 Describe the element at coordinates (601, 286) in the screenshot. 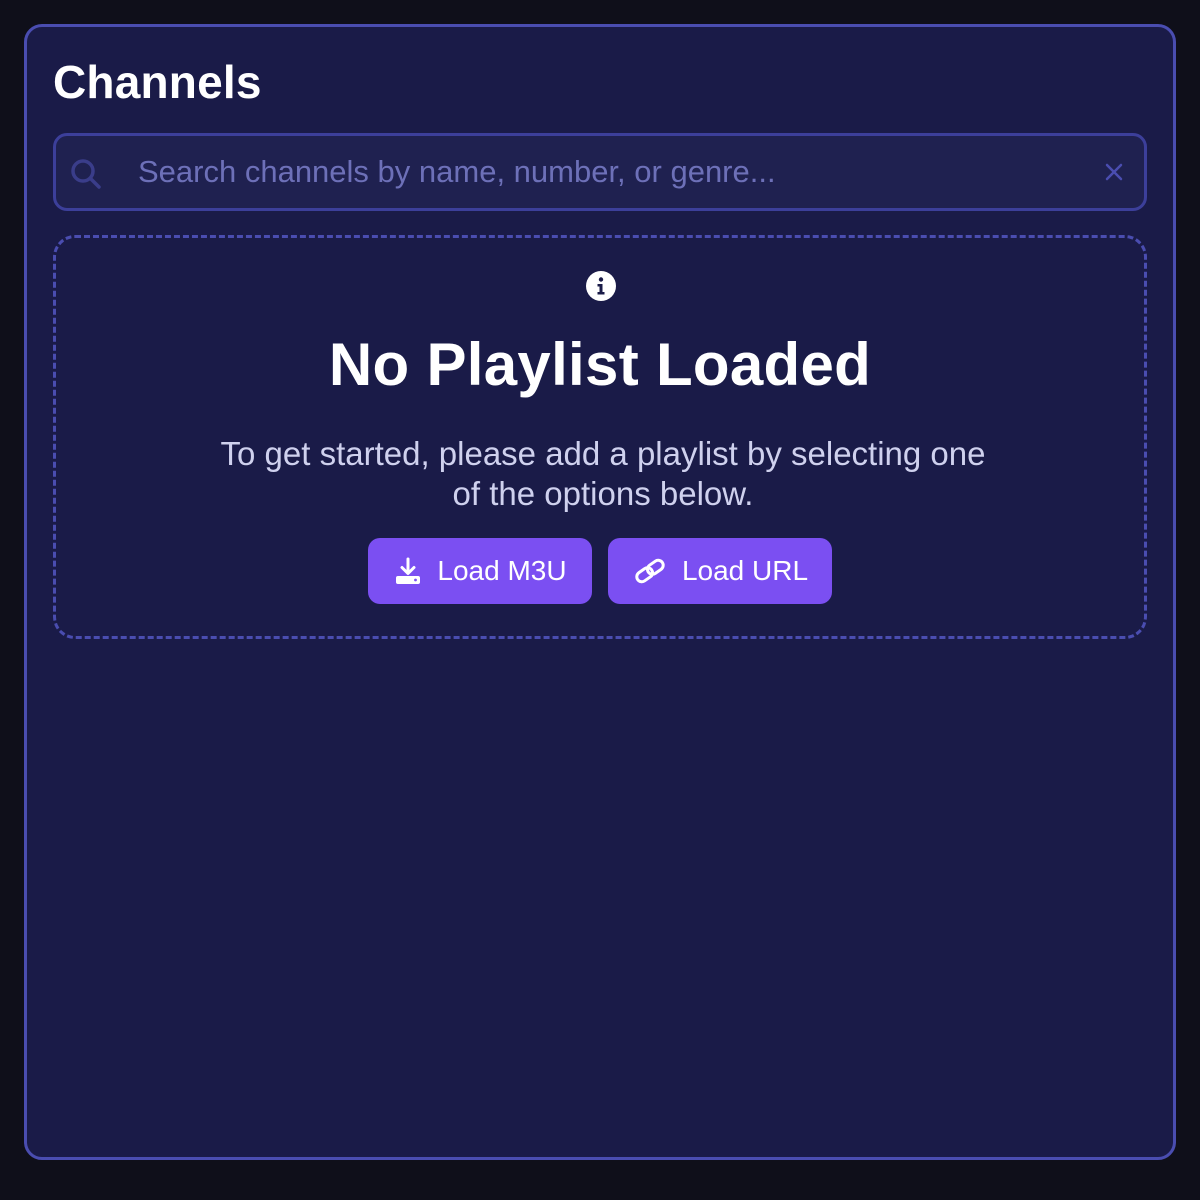

I see `info-icon` at that location.